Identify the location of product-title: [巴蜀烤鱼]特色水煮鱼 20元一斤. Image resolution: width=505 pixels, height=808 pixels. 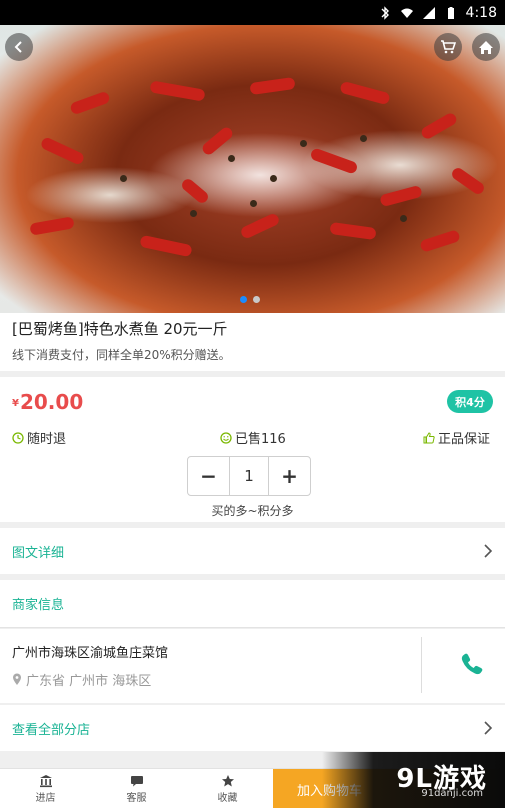
(120, 329).